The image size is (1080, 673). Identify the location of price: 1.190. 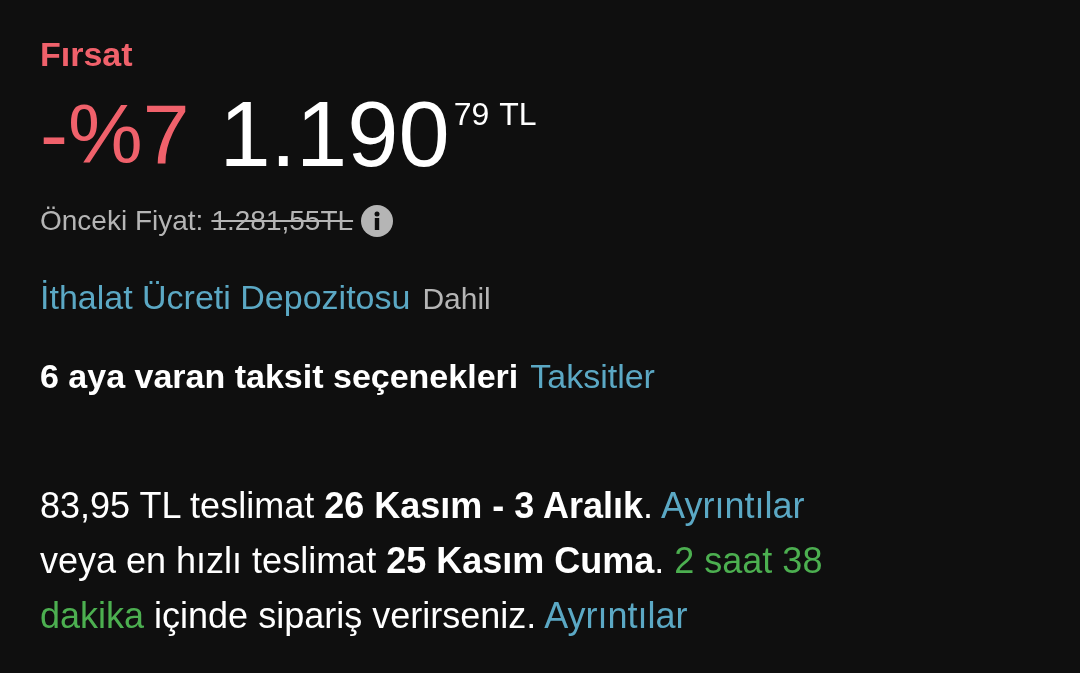
(334, 134).